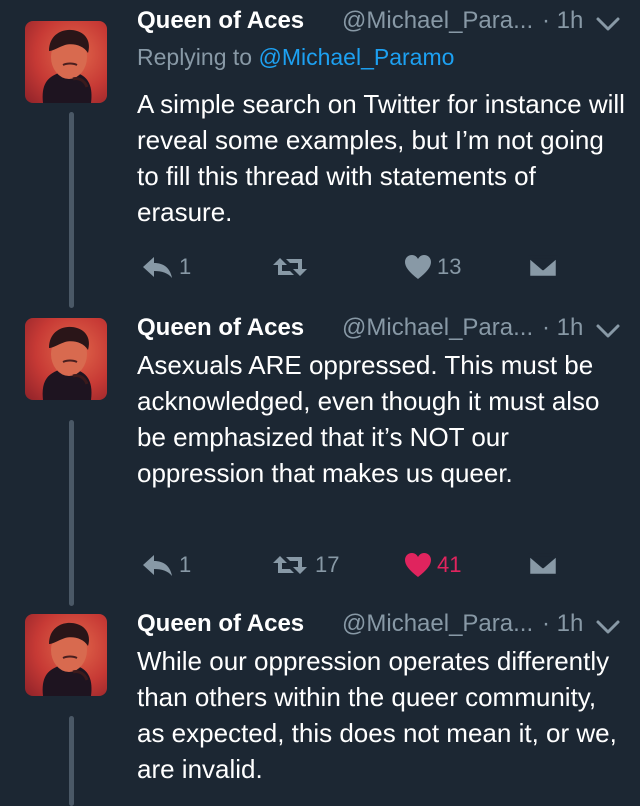 The image size is (640, 806). Describe the element at coordinates (327, 564) in the screenshot. I see `retweet-count: 17` at that location.